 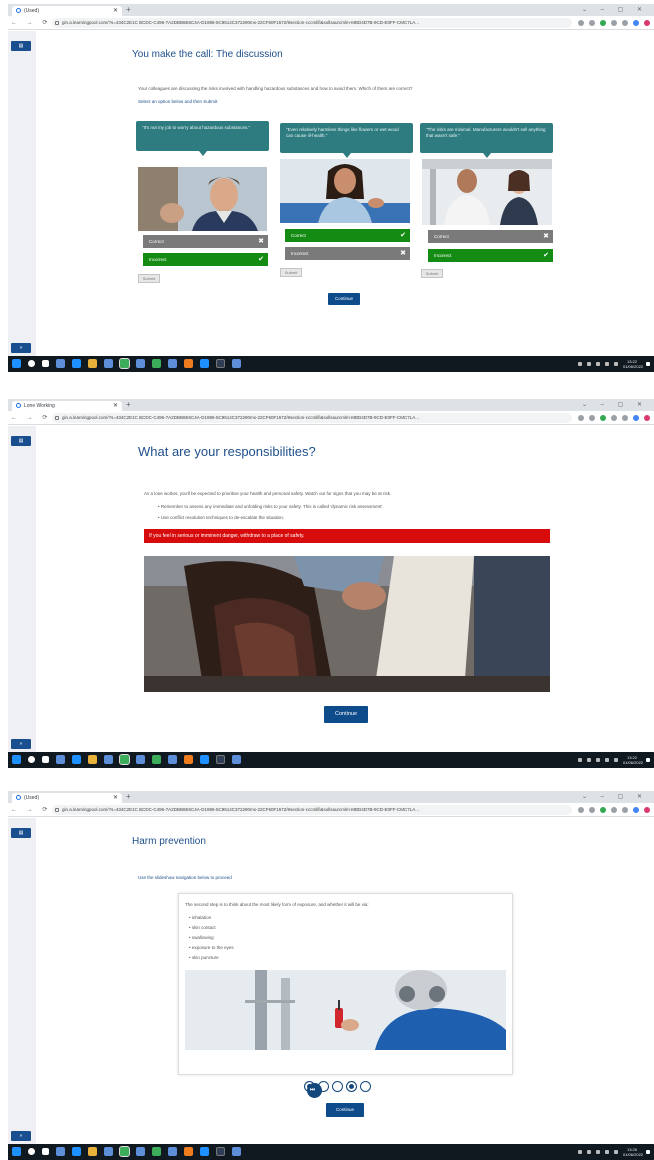 What do you see at coordinates (633, 1152) in the screenshot?
I see `clock: 13:26 01/06/2022` at bounding box center [633, 1152].